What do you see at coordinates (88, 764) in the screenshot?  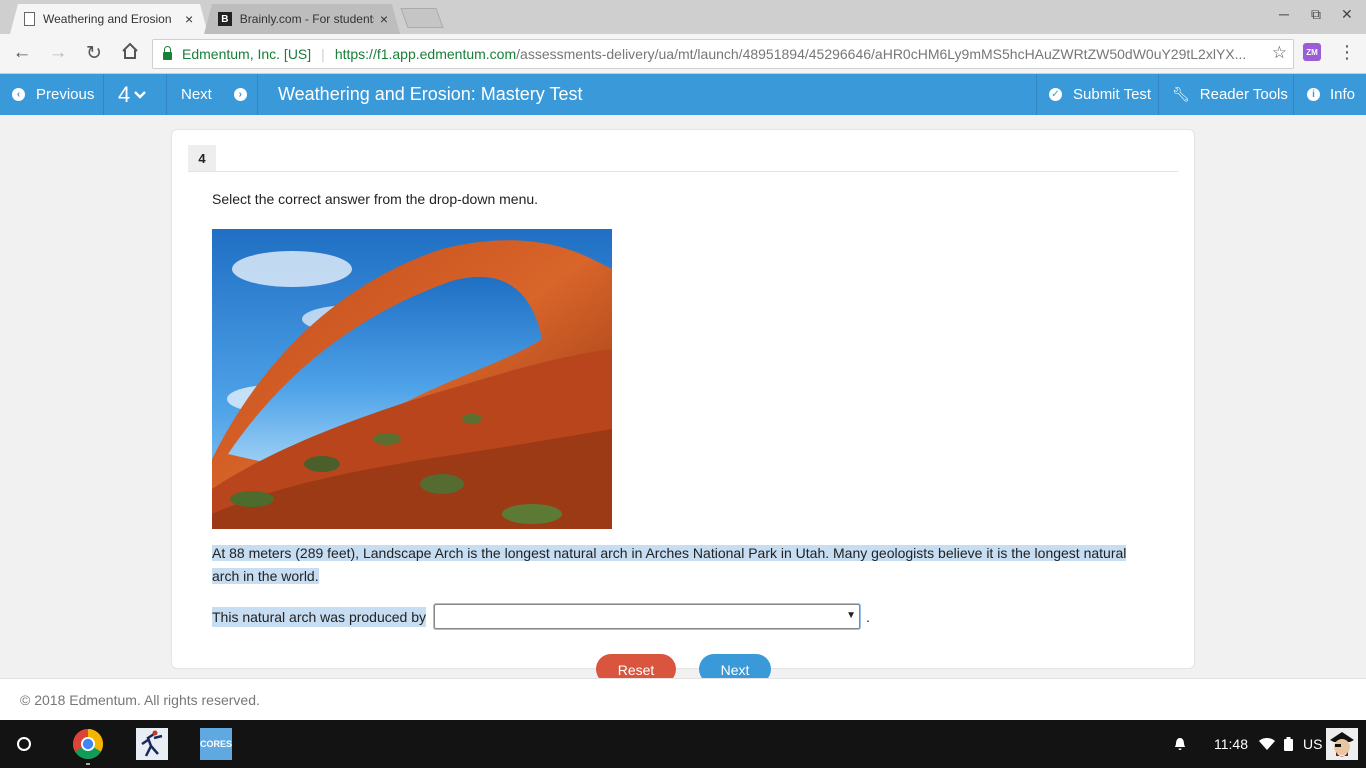 I see `active-app-indicator` at bounding box center [88, 764].